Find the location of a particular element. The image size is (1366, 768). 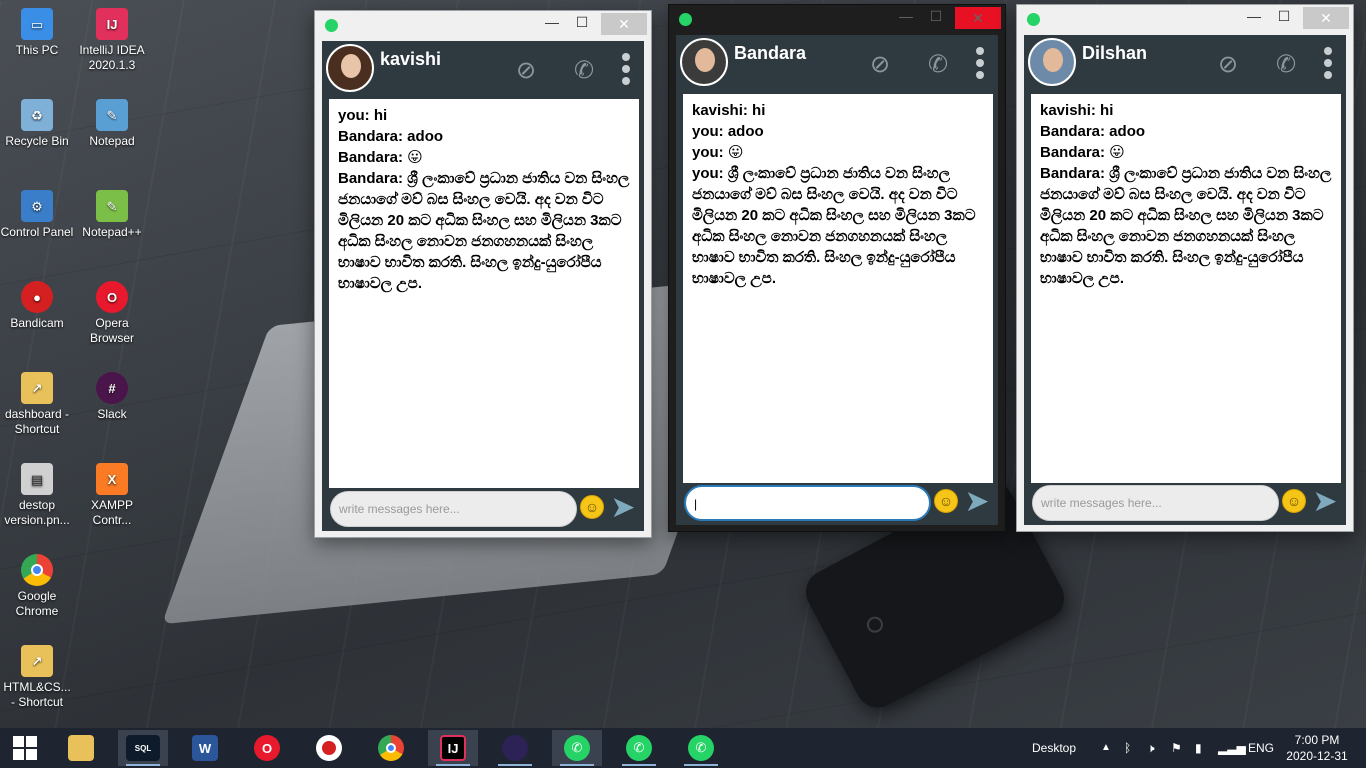

network-icon: ▂▃▅ is located at coordinates (1232, 748).